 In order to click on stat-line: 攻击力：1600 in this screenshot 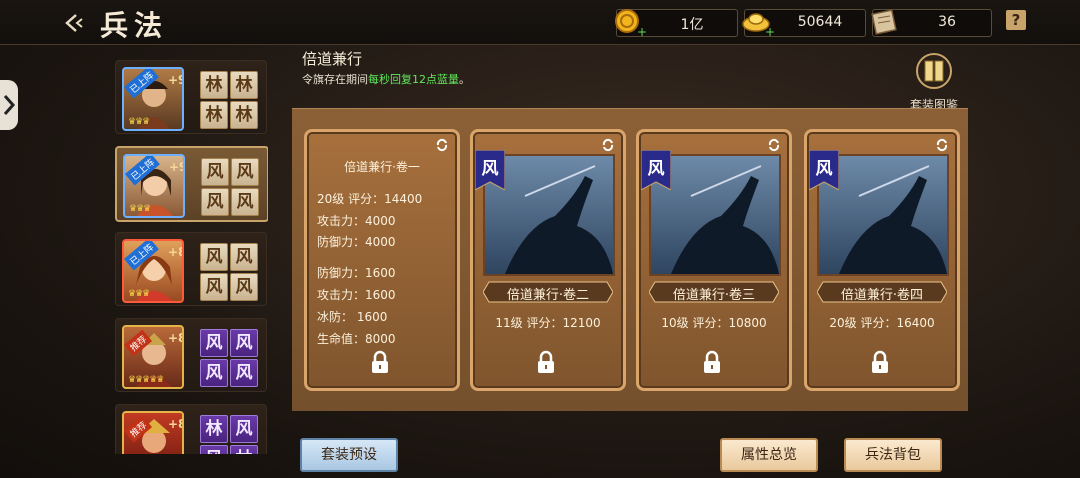, I will do `click(356, 295)`.